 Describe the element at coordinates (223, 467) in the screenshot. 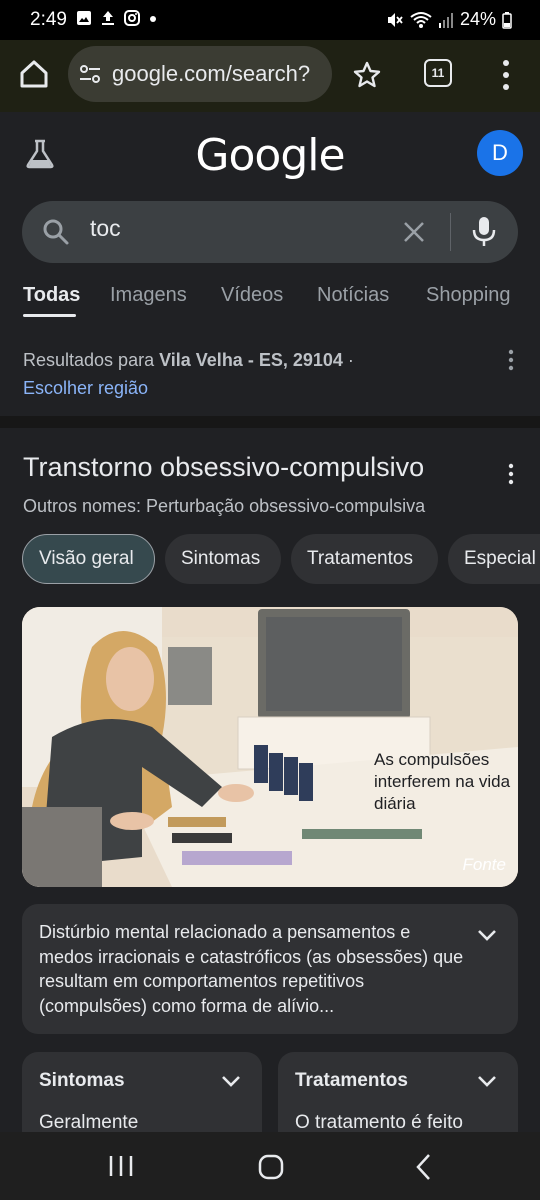

I see `knowledge-panel-title: Transtorno obsessivo-compulsivo` at that location.